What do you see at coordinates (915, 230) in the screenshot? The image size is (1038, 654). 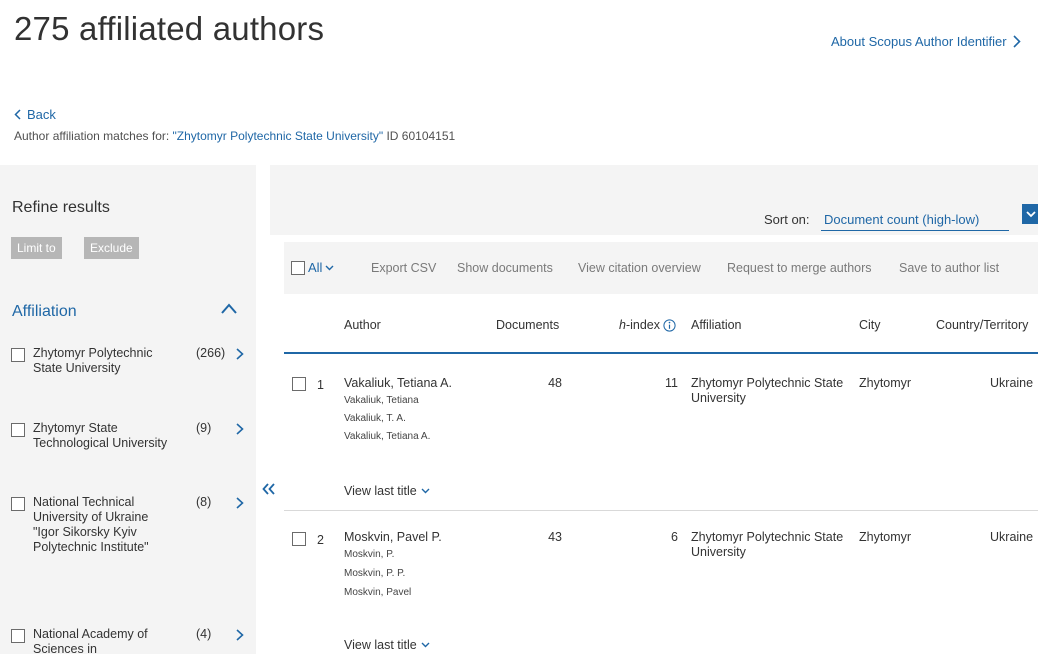 I see `sort-underline` at bounding box center [915, 230].